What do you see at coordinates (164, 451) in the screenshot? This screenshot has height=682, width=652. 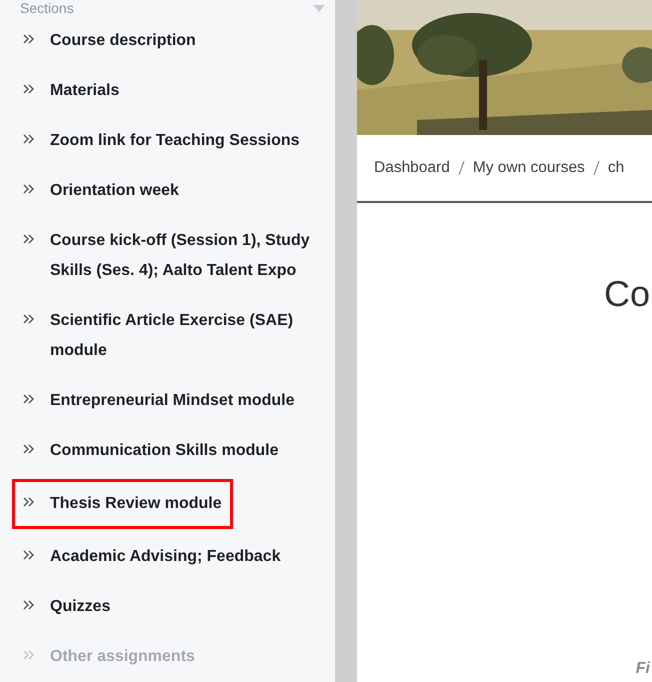 I see `section-link: Communication Skills module` at bounding box center [164, 451].